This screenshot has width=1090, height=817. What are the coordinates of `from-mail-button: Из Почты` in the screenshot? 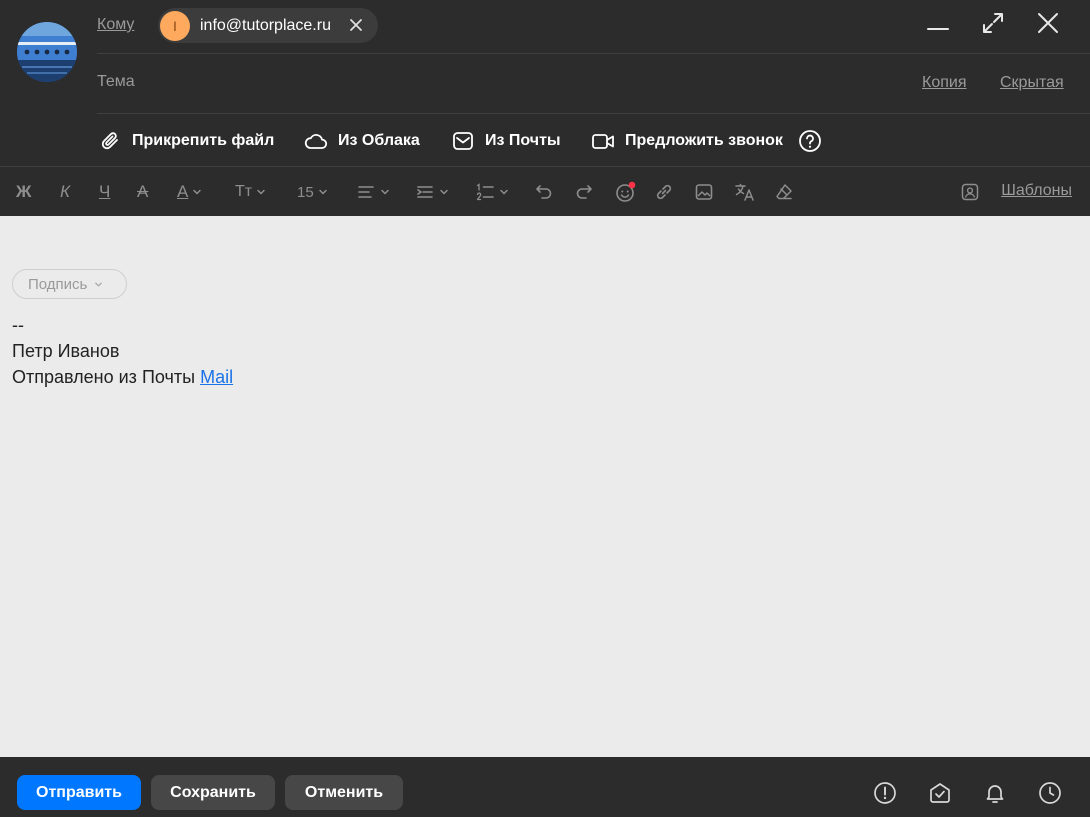 It's located at (506, 141).